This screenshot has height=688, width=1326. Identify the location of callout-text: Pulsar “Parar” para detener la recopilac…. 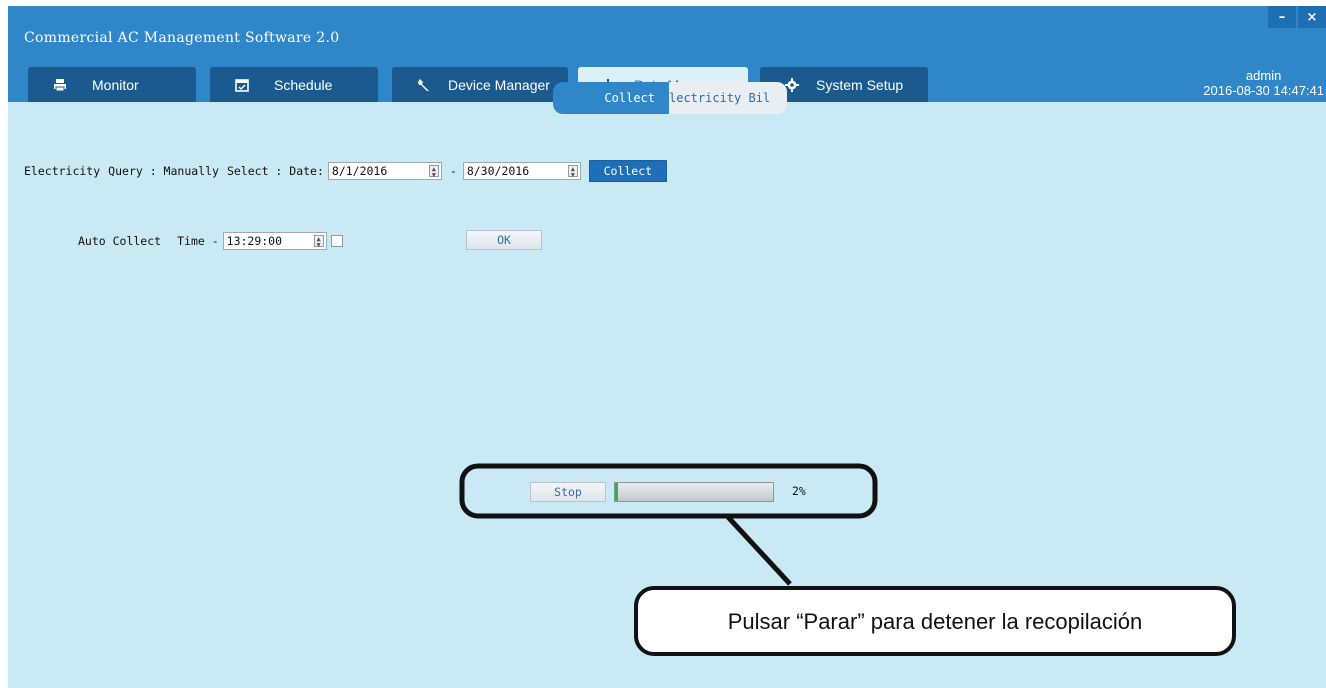
(935, 621).